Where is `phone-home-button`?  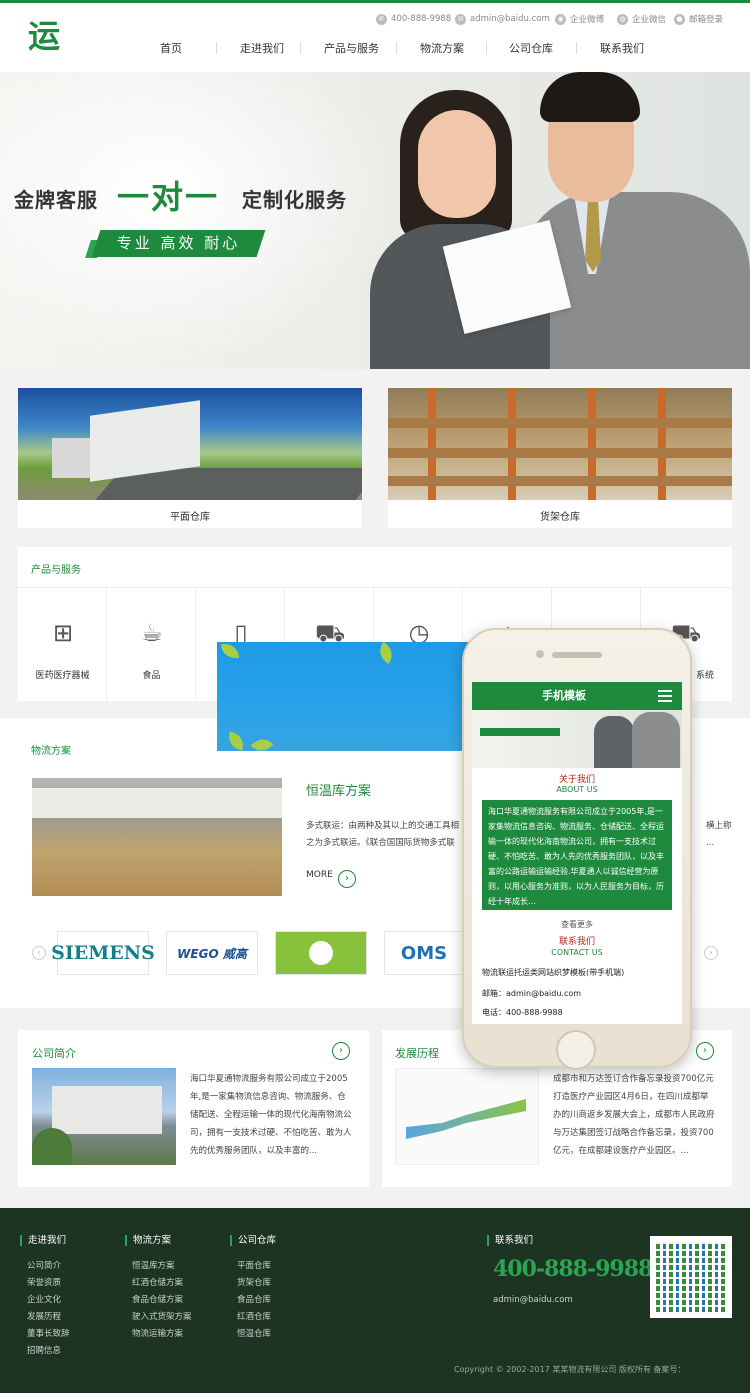 phone-home-button is located at coordinates (576, 1050).